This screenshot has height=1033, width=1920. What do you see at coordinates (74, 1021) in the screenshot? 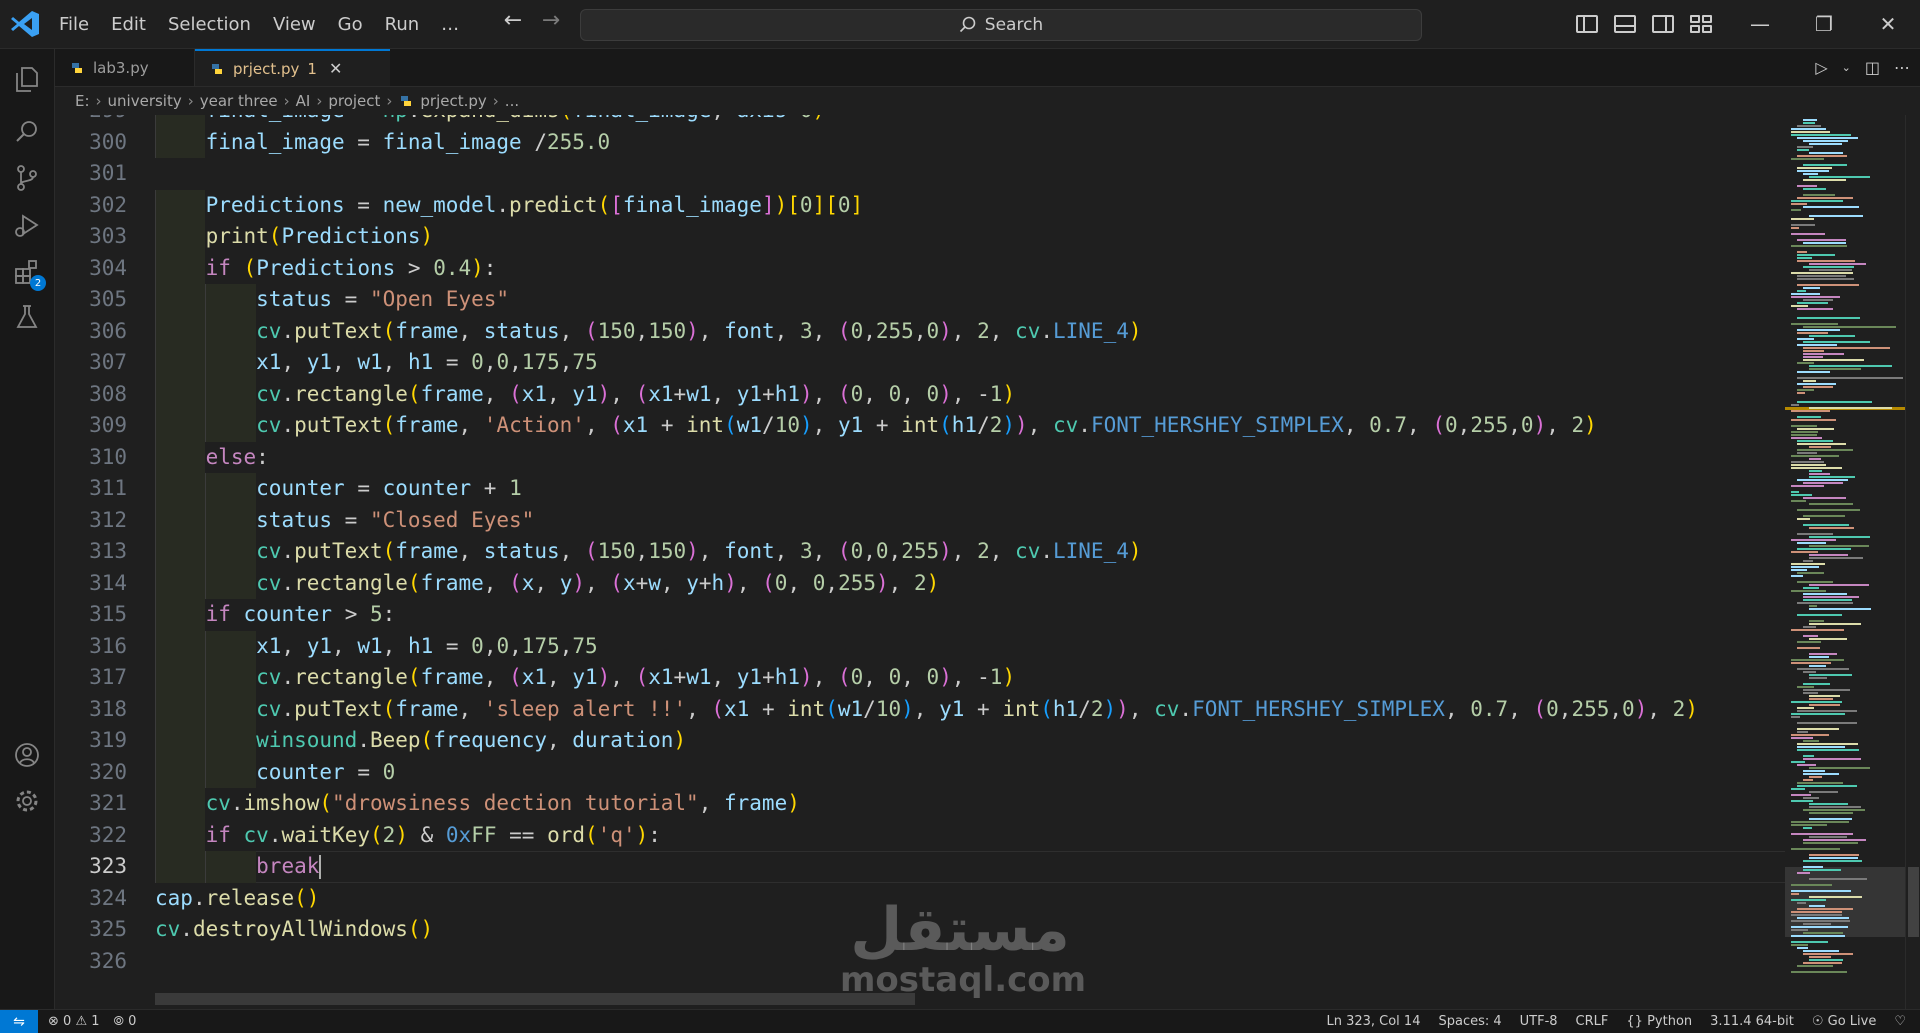
I see `problems-indicator: ⊗ 0 ⚠ 1` at bounding box center [74, 1021].